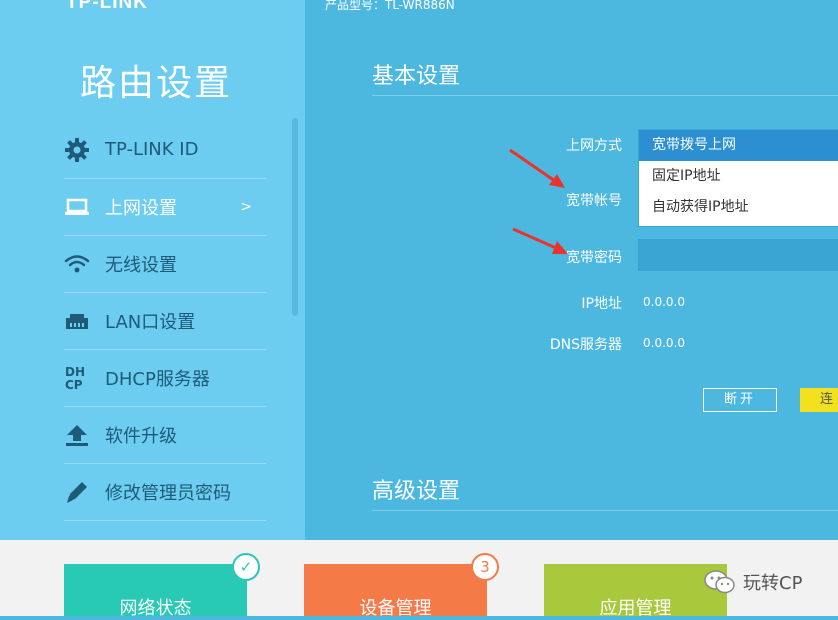 Image resolution: width=838 pixels, height=620 pixels. Describe the element at coordinates (246, 206) in the screenshot. I see `chevron-right-icon: >` at that location.